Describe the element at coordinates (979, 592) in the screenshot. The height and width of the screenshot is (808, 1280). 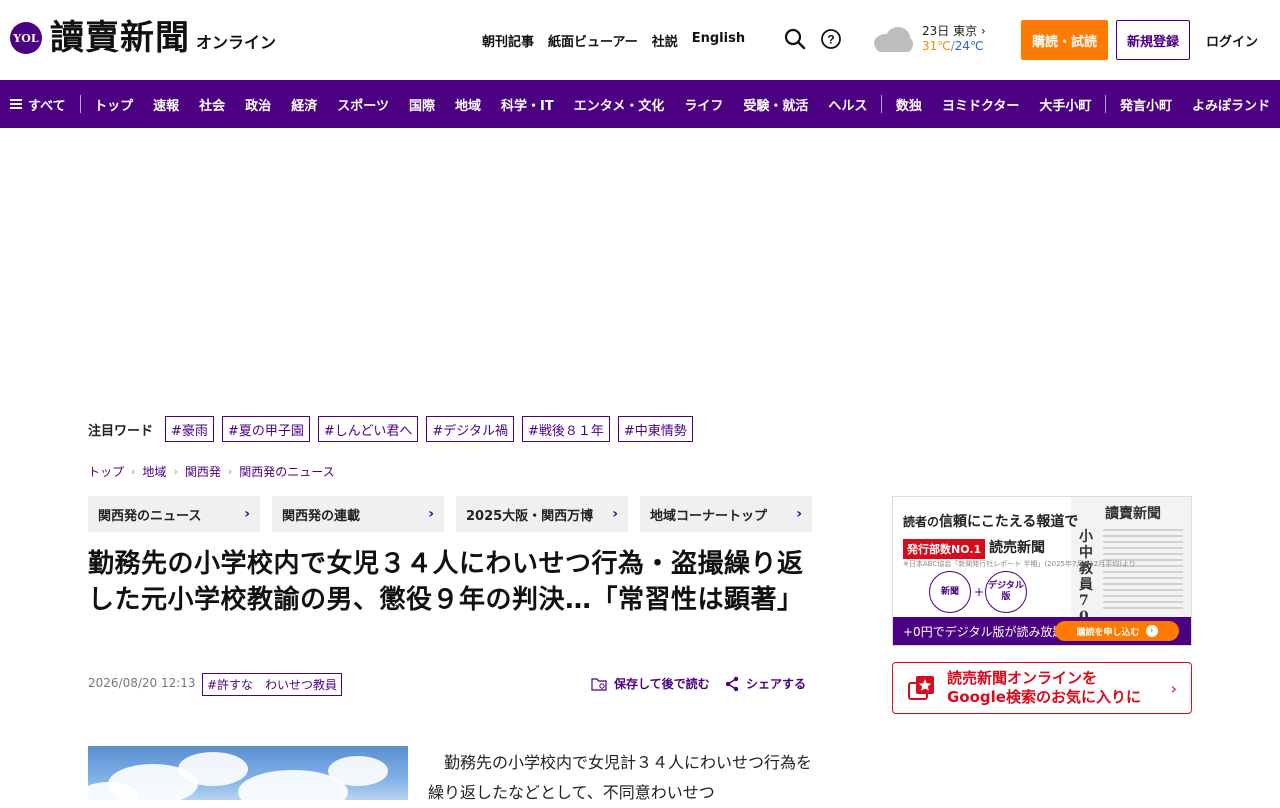
I see `plus-sign: +` at that location.